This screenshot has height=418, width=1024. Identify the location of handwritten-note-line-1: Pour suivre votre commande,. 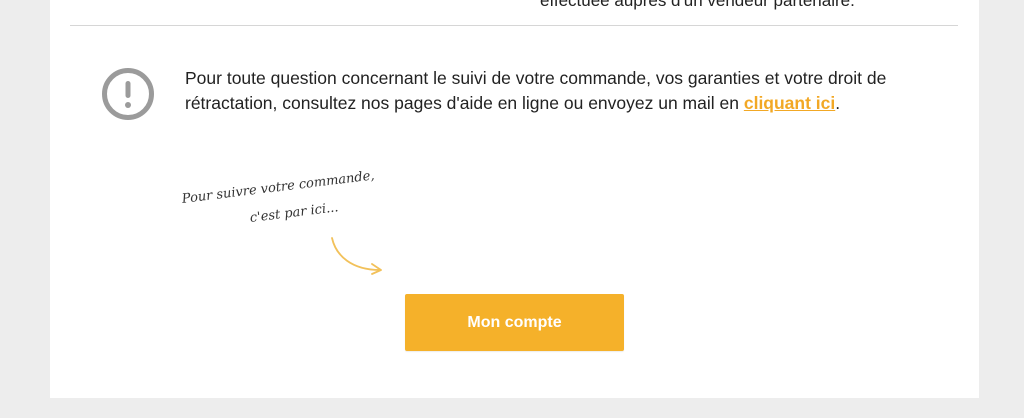
(278, 187).